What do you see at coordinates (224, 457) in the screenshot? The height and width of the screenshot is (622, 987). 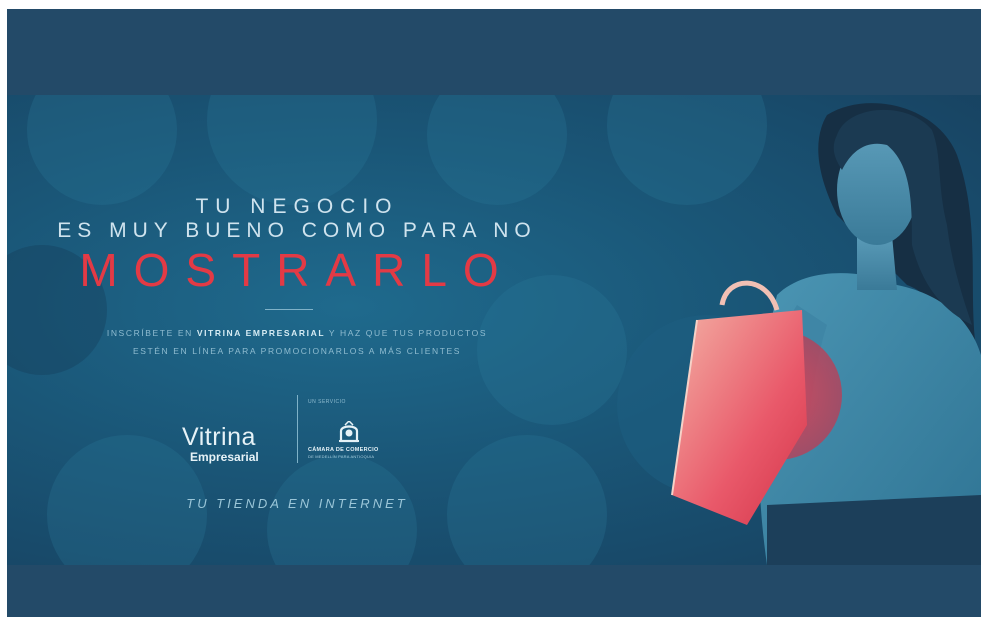 I see `logo-word-empresarial: Empresarial` at bounding box center [224, 457].